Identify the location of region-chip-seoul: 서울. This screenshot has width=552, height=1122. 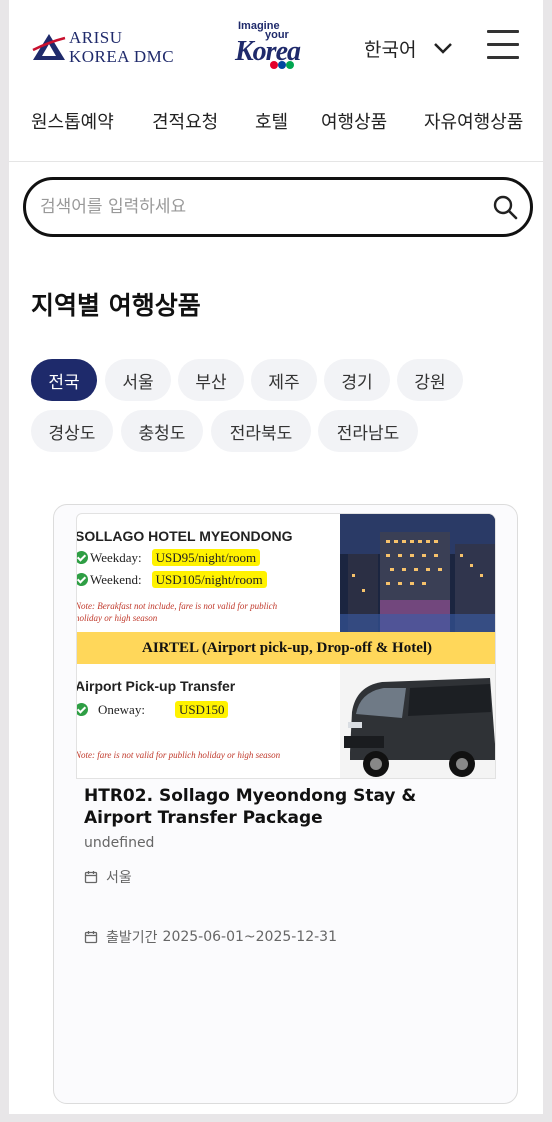
(138, 380).